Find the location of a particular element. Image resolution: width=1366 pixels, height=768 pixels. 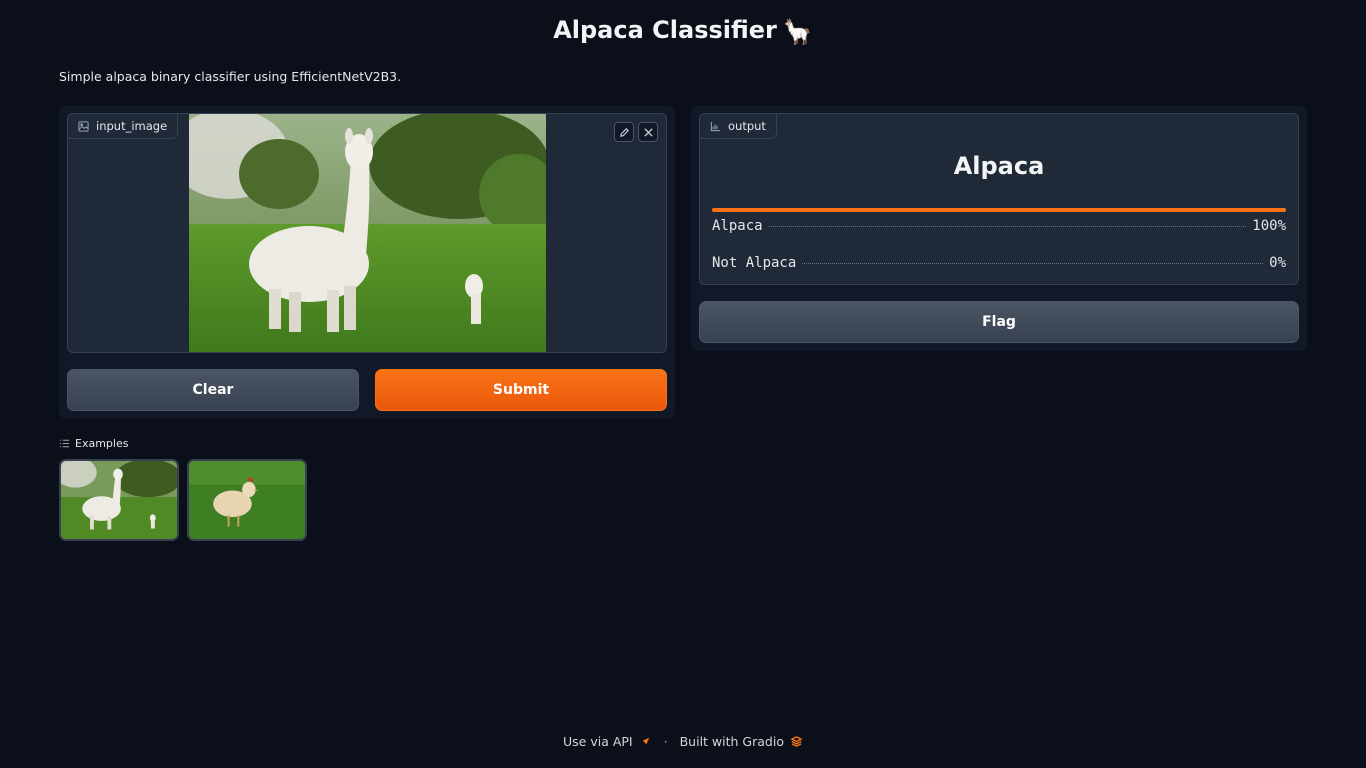

gradio-logo-icon is located at coordinates (796, 741).